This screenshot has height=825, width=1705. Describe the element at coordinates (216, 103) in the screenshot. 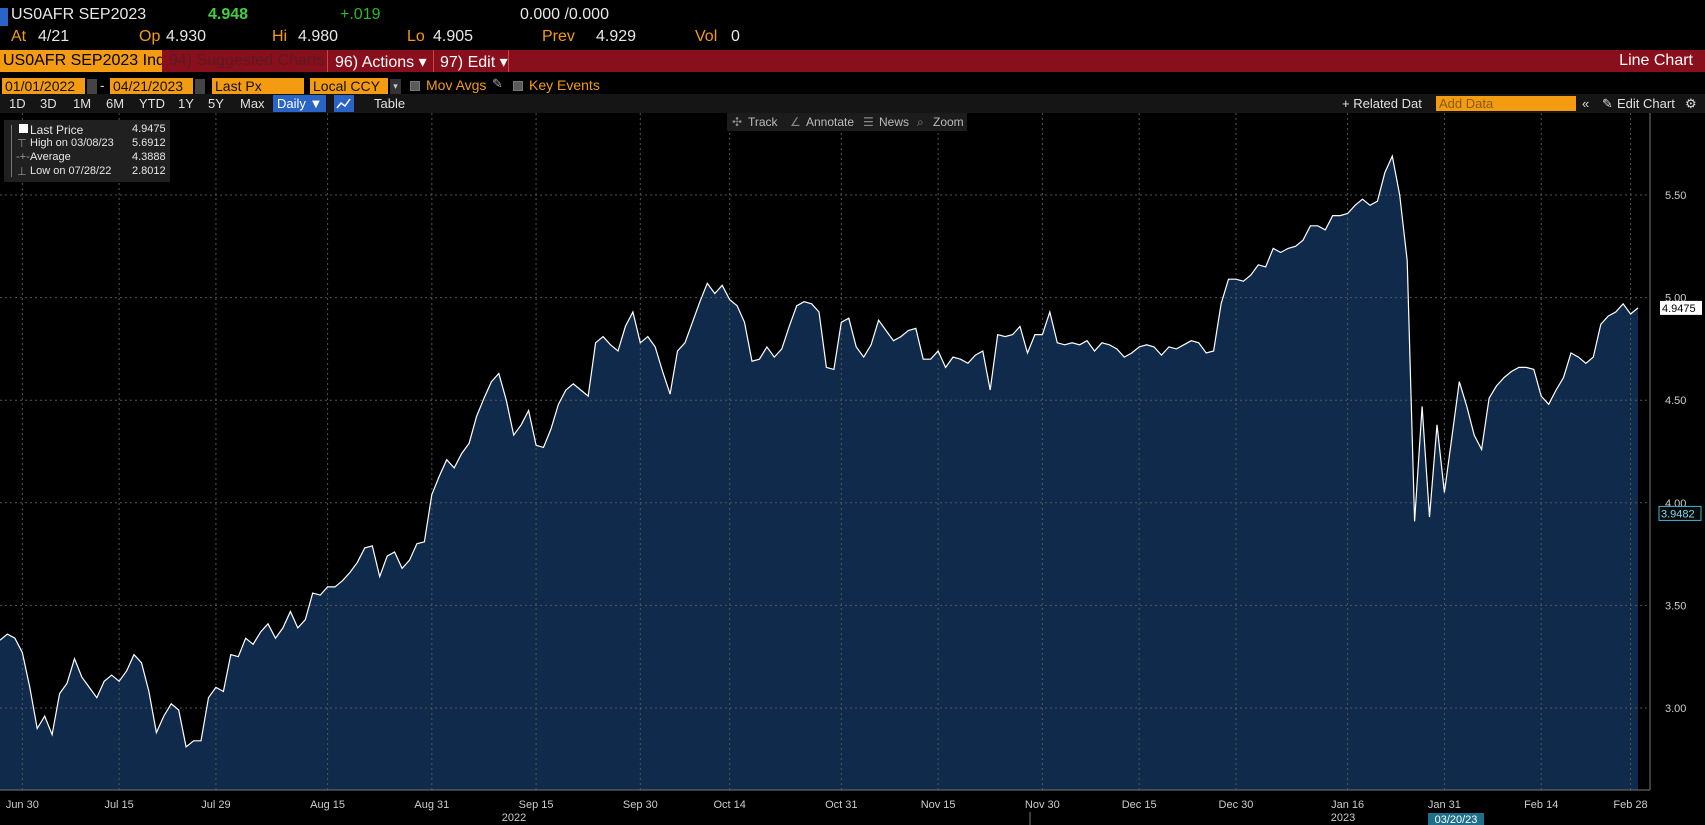

I see `period-5y: 5Y` at that location.